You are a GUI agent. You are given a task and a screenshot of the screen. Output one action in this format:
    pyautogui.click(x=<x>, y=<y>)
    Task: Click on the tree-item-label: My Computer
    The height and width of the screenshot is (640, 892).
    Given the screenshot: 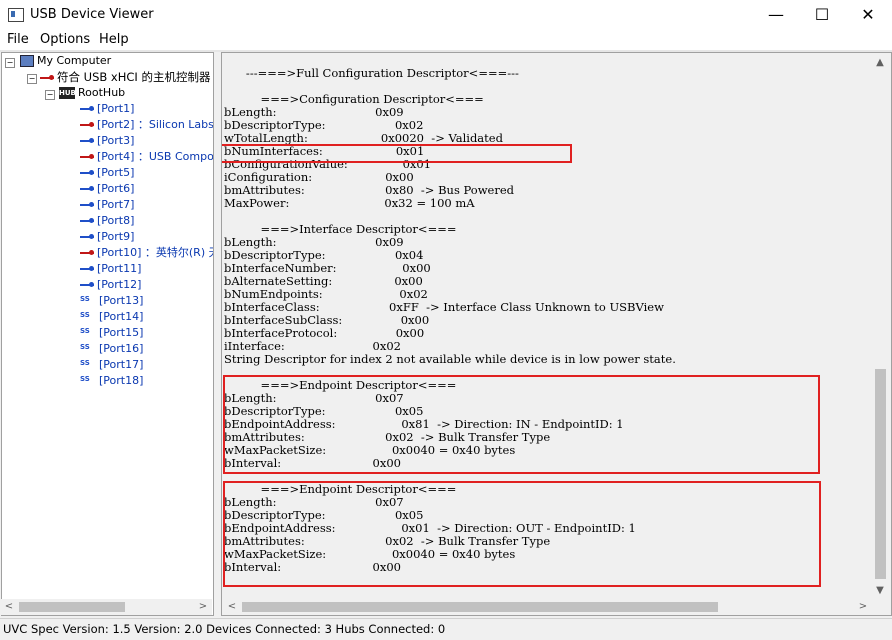 What is the action you would take?
    pyautogui.click(x=74, y=60)
    